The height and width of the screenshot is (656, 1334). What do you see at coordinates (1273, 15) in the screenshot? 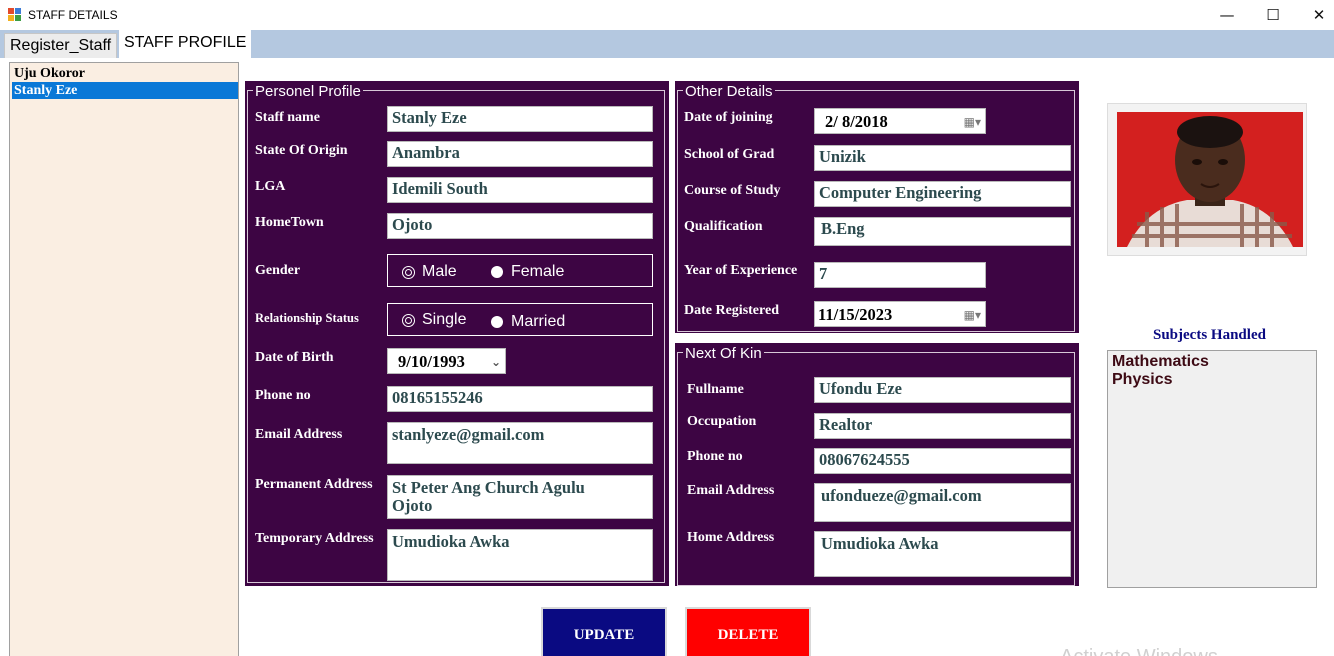
I see `maximize-button: ☐` at bounding box center [1273, 15].